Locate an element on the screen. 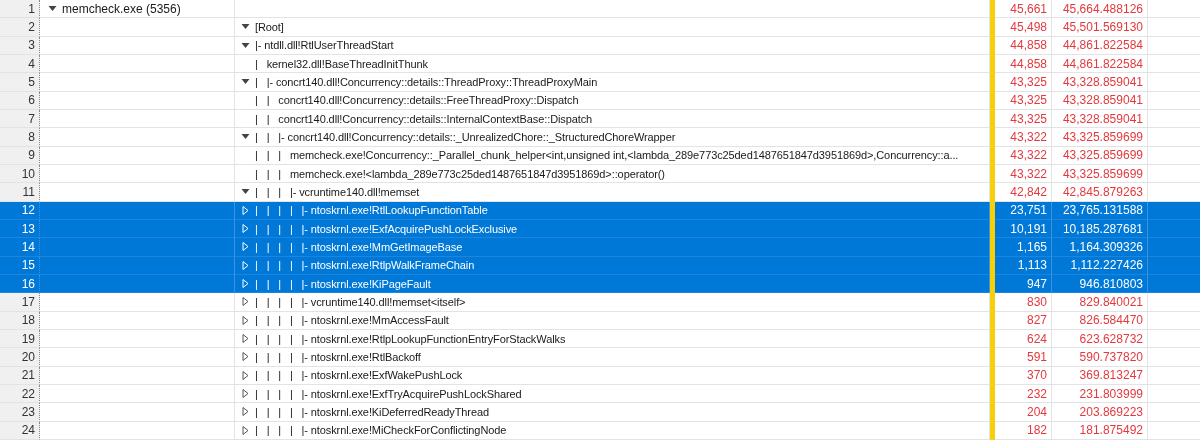 The height and width of the screenshot is (440, 1200). row-number: 14 is located at coordinates (20, 247).